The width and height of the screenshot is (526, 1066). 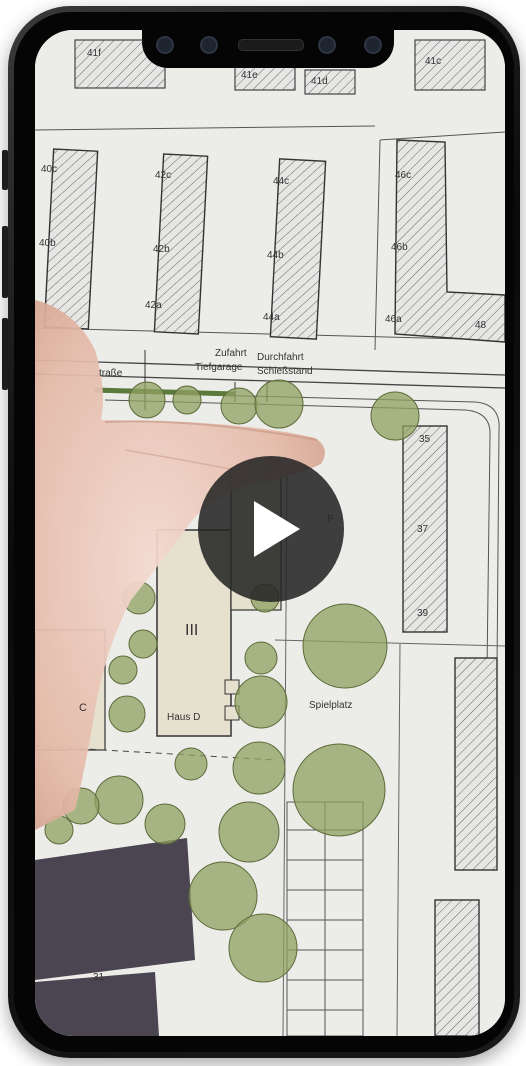 I want to click on bldg-number: 42a, so click(x=153, y=305).